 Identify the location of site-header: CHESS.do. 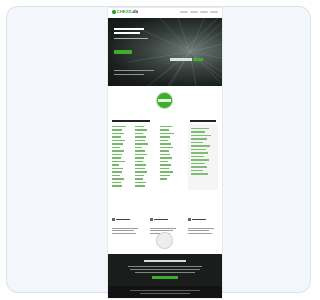
(165, 13).